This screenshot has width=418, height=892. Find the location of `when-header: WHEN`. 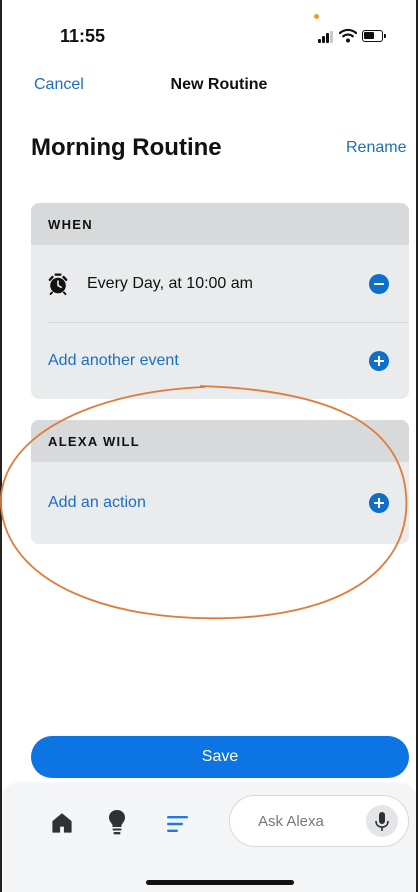

when-header: WHEN is located at coordinates (220, 224).